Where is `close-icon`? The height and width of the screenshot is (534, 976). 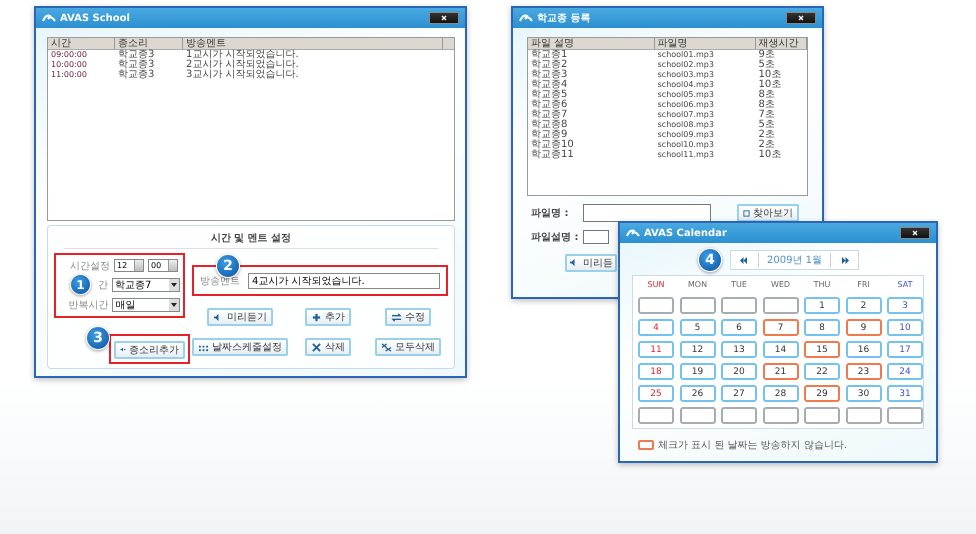
close-icon is located at coordinates (801, 18).